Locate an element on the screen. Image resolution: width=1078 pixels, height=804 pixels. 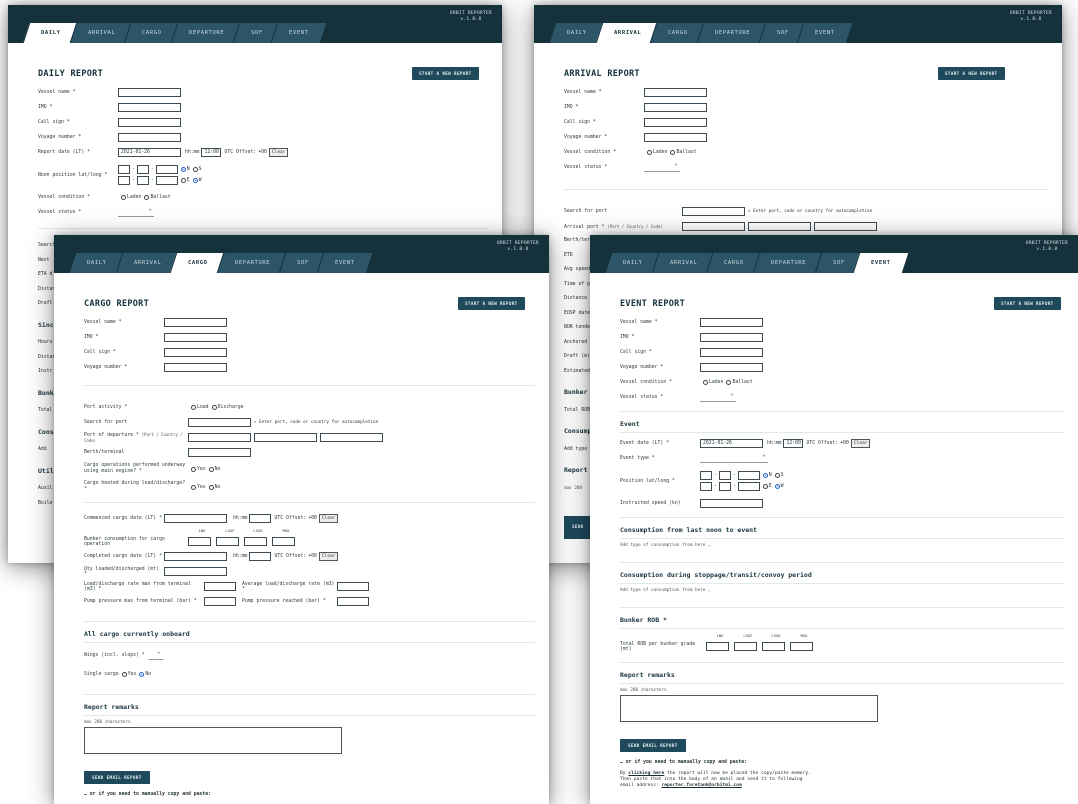
event-date-input: 2021-01-26 is located at coordinates (731, 443).